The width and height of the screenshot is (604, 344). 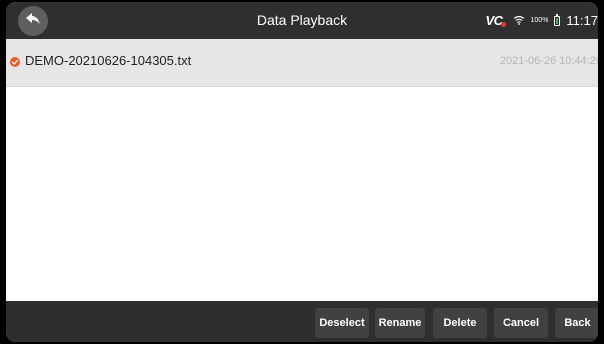 I want to click on clock: 11:17, so click(x=582, y=20).